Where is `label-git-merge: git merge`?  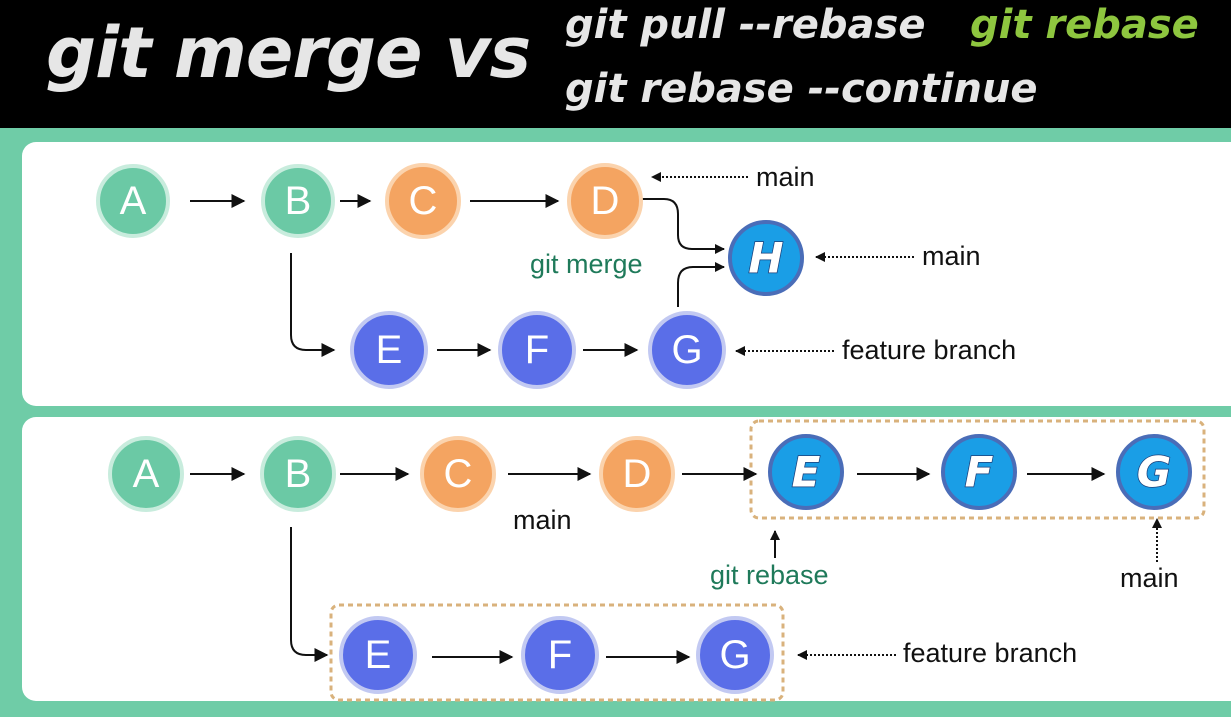
label-git-merge: git merge is located at coordinates (586, 264).